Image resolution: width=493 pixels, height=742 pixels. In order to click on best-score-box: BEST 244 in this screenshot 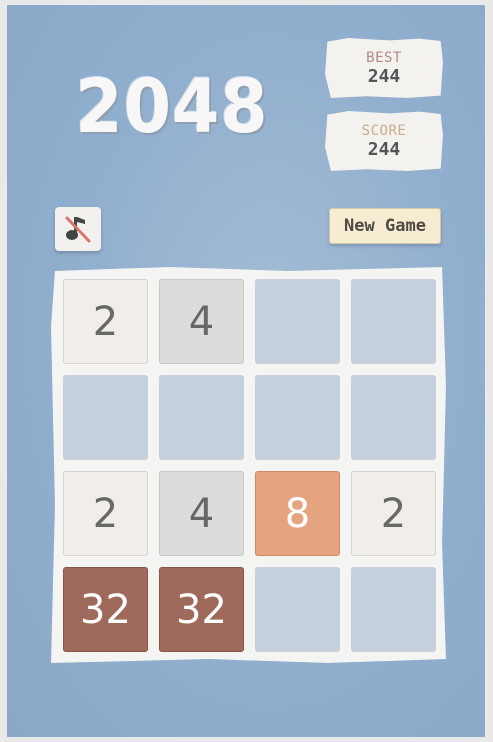, I will do `click(384, 68)`.